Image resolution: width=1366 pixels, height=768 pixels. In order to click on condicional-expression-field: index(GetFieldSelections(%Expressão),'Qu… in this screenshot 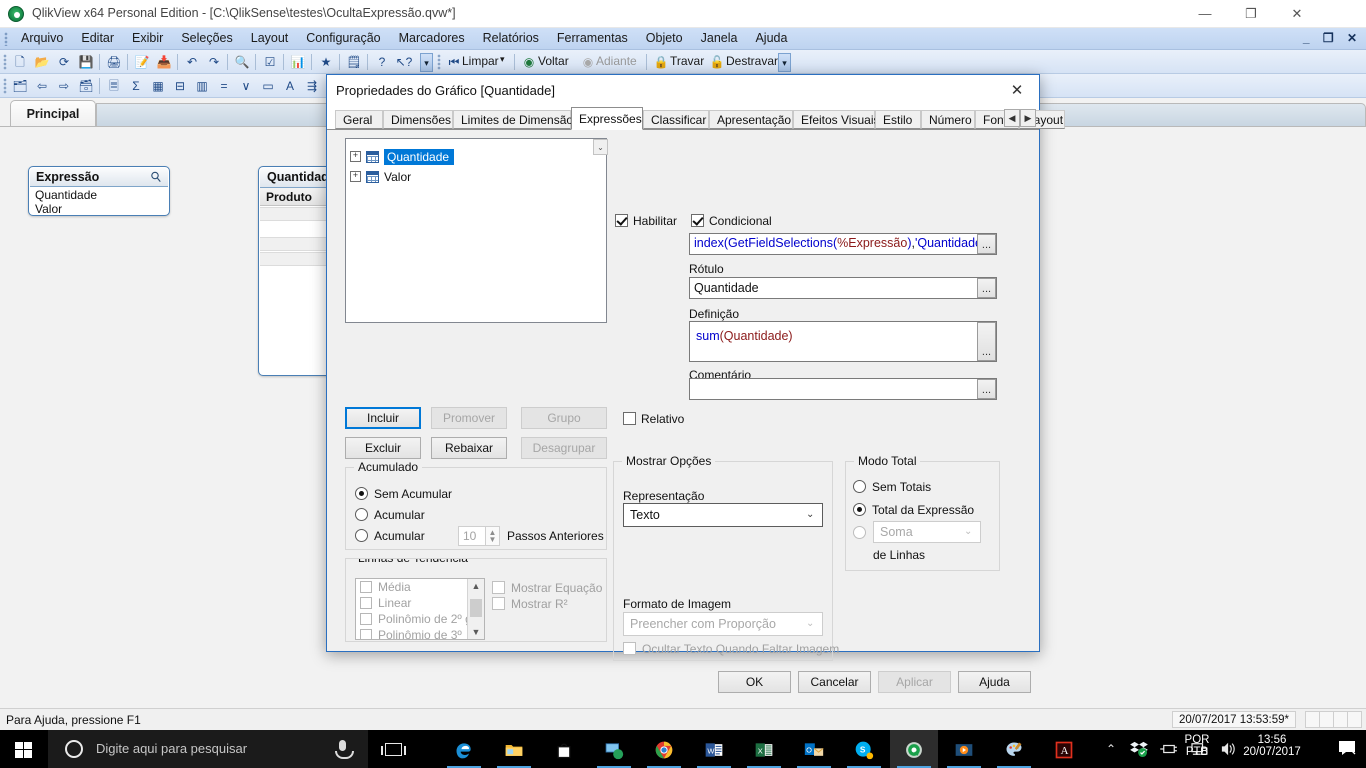, I will do `click(843, 244)`.